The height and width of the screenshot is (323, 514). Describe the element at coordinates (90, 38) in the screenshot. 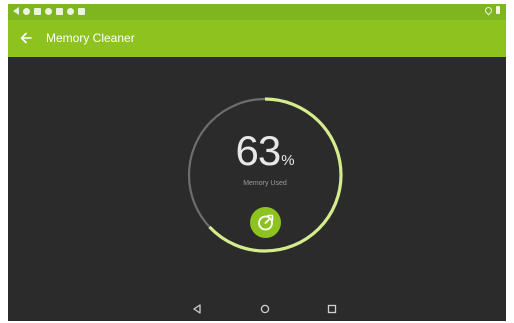

I see `page-title: Memory Cleaner` at that location.